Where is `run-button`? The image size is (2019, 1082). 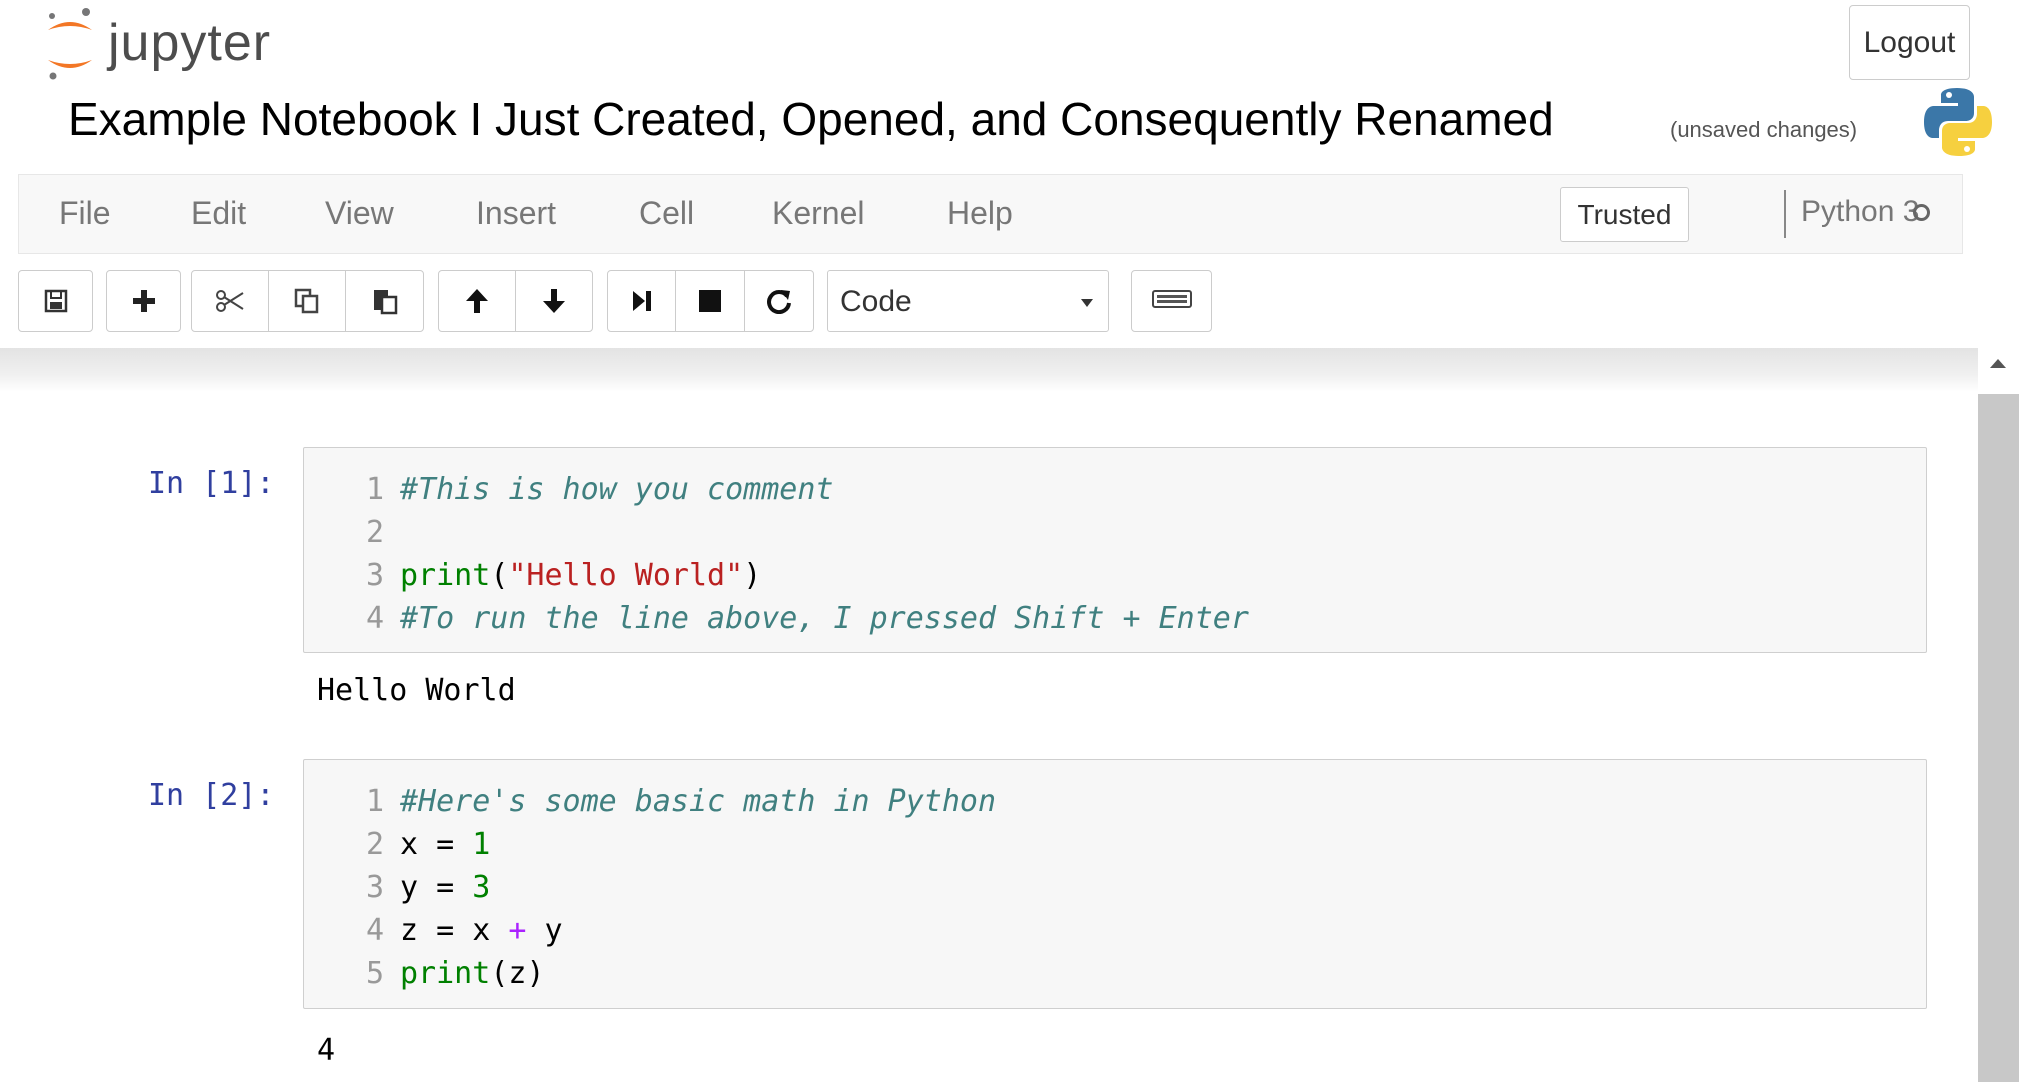 run-button is located at coordinates (642, 301).